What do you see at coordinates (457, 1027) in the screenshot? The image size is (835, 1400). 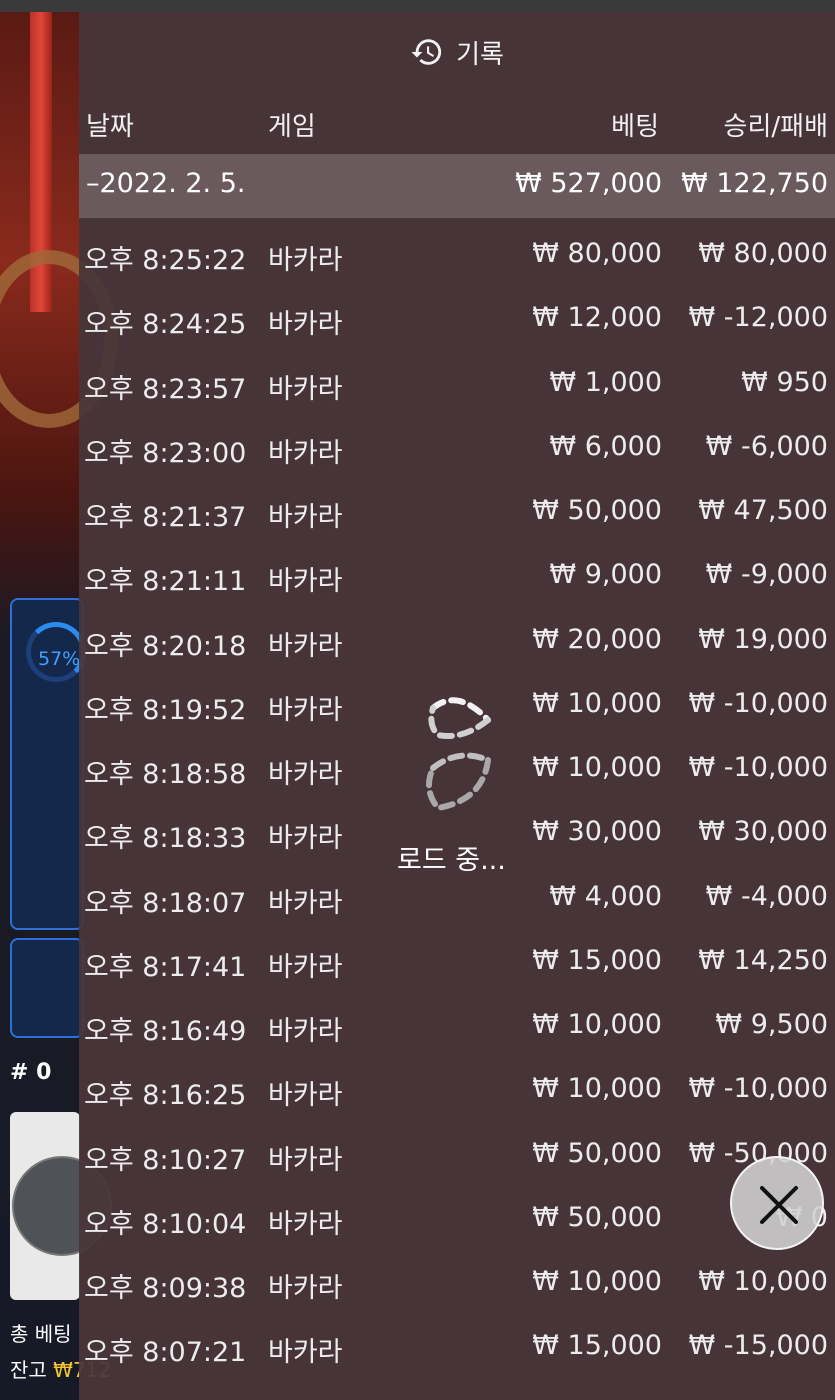 I see `history-row: 오후 8:16:49 바카라 ₩ 10,000 ₩ 9,500` at bounding box center [457, 1027].